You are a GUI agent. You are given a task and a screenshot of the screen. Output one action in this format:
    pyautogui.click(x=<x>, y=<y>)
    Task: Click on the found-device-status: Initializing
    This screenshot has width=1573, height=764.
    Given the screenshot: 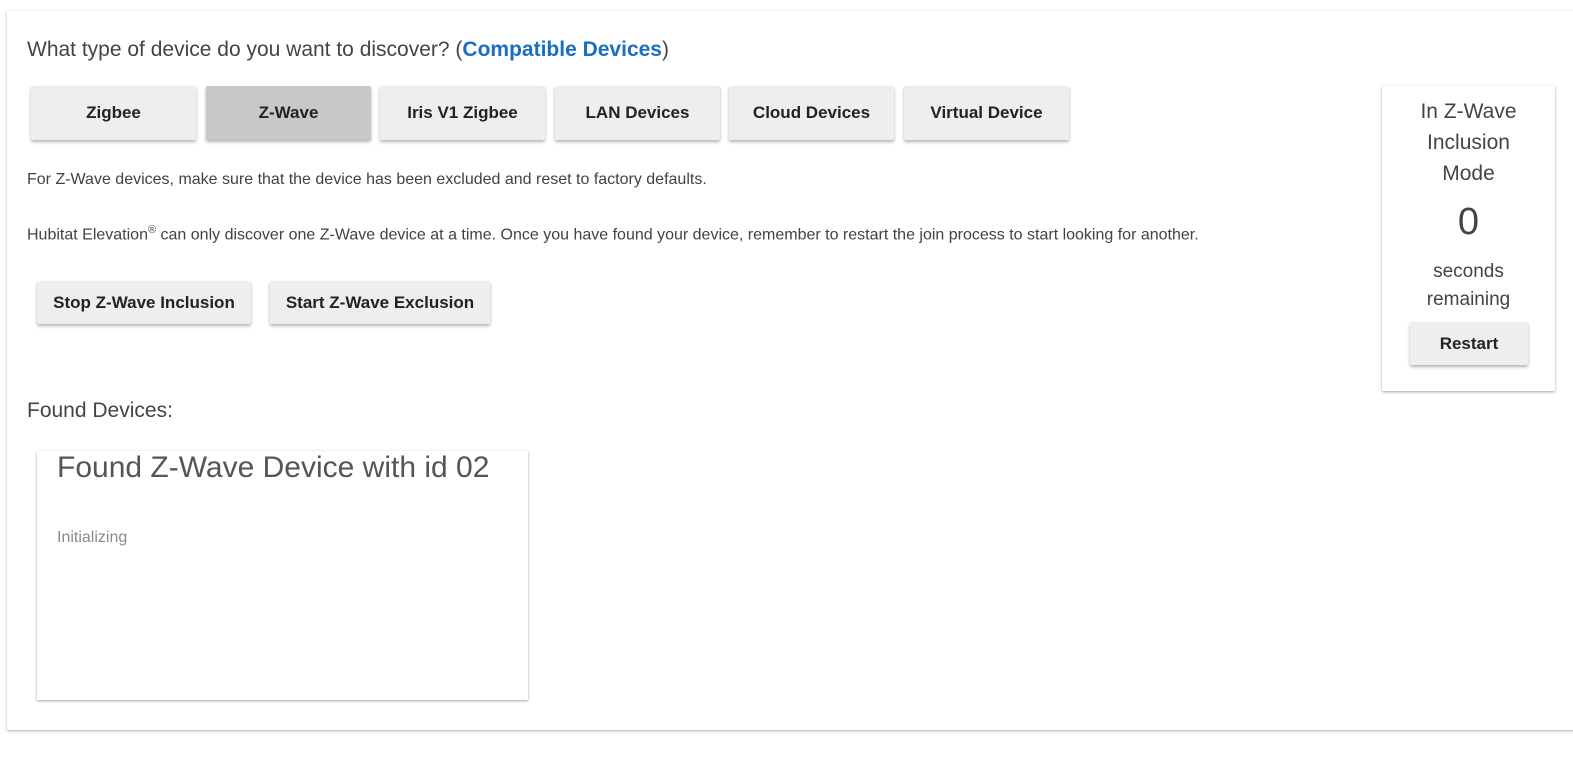 What is the action you would take?
    pyautogui.click(x=92, y=537)
    